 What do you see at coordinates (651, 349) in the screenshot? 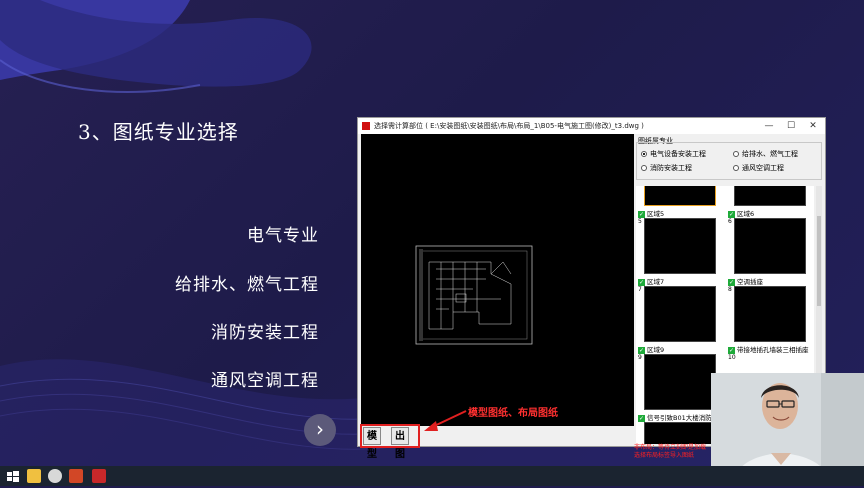
I see `thumbnail-label: ✓ 区域9` at bounding box center [651, 349].